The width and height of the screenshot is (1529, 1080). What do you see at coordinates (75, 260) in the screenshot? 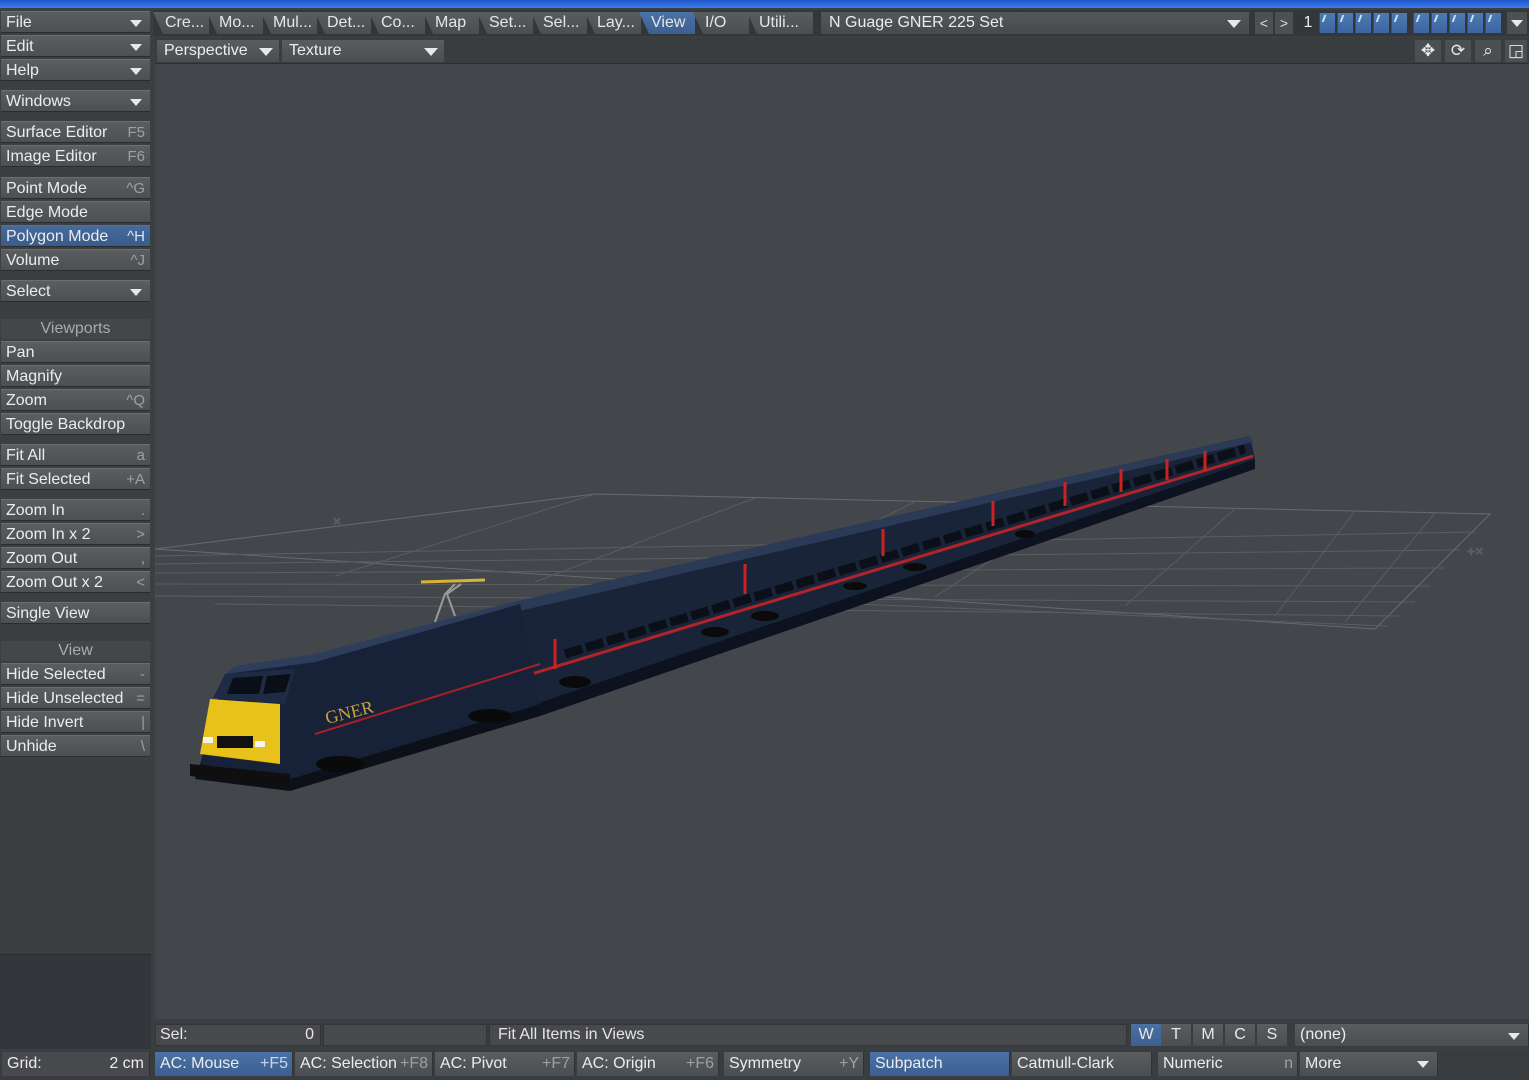
I see `volume-button: Volume ^J` at bounding box center [75, 260].